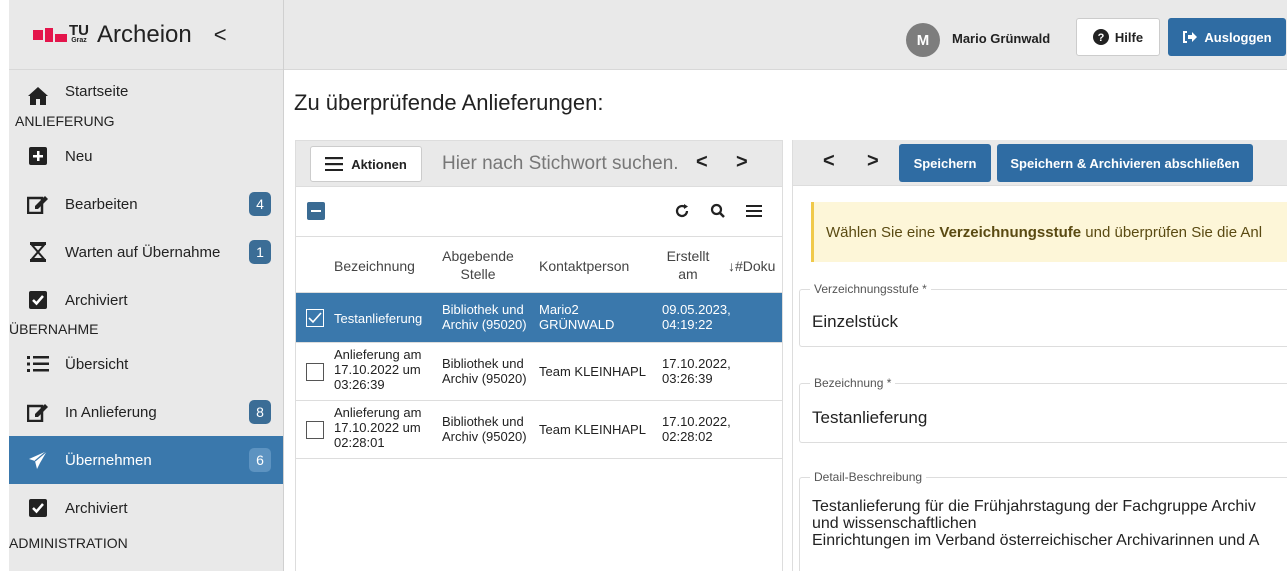 The image size is (1287, 571). What do you see at coordinates (146, 300) in the screenshot?
I see `sidebar-item-archiviert: Archiviert` at bounding box center [146, 300].